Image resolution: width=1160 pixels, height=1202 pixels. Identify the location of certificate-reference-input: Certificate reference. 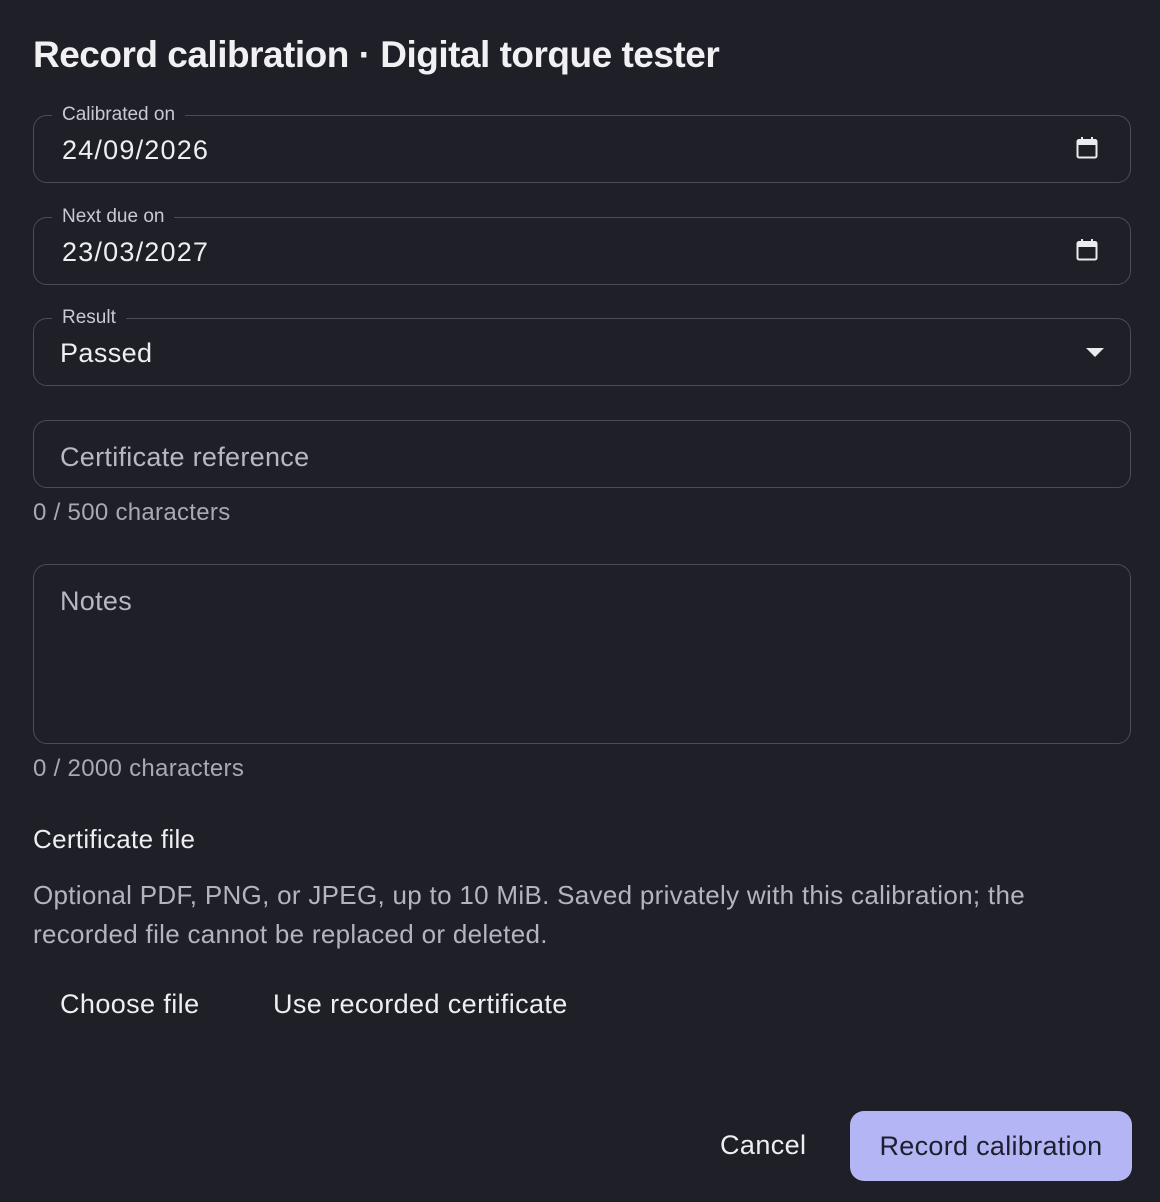
(582, 454).